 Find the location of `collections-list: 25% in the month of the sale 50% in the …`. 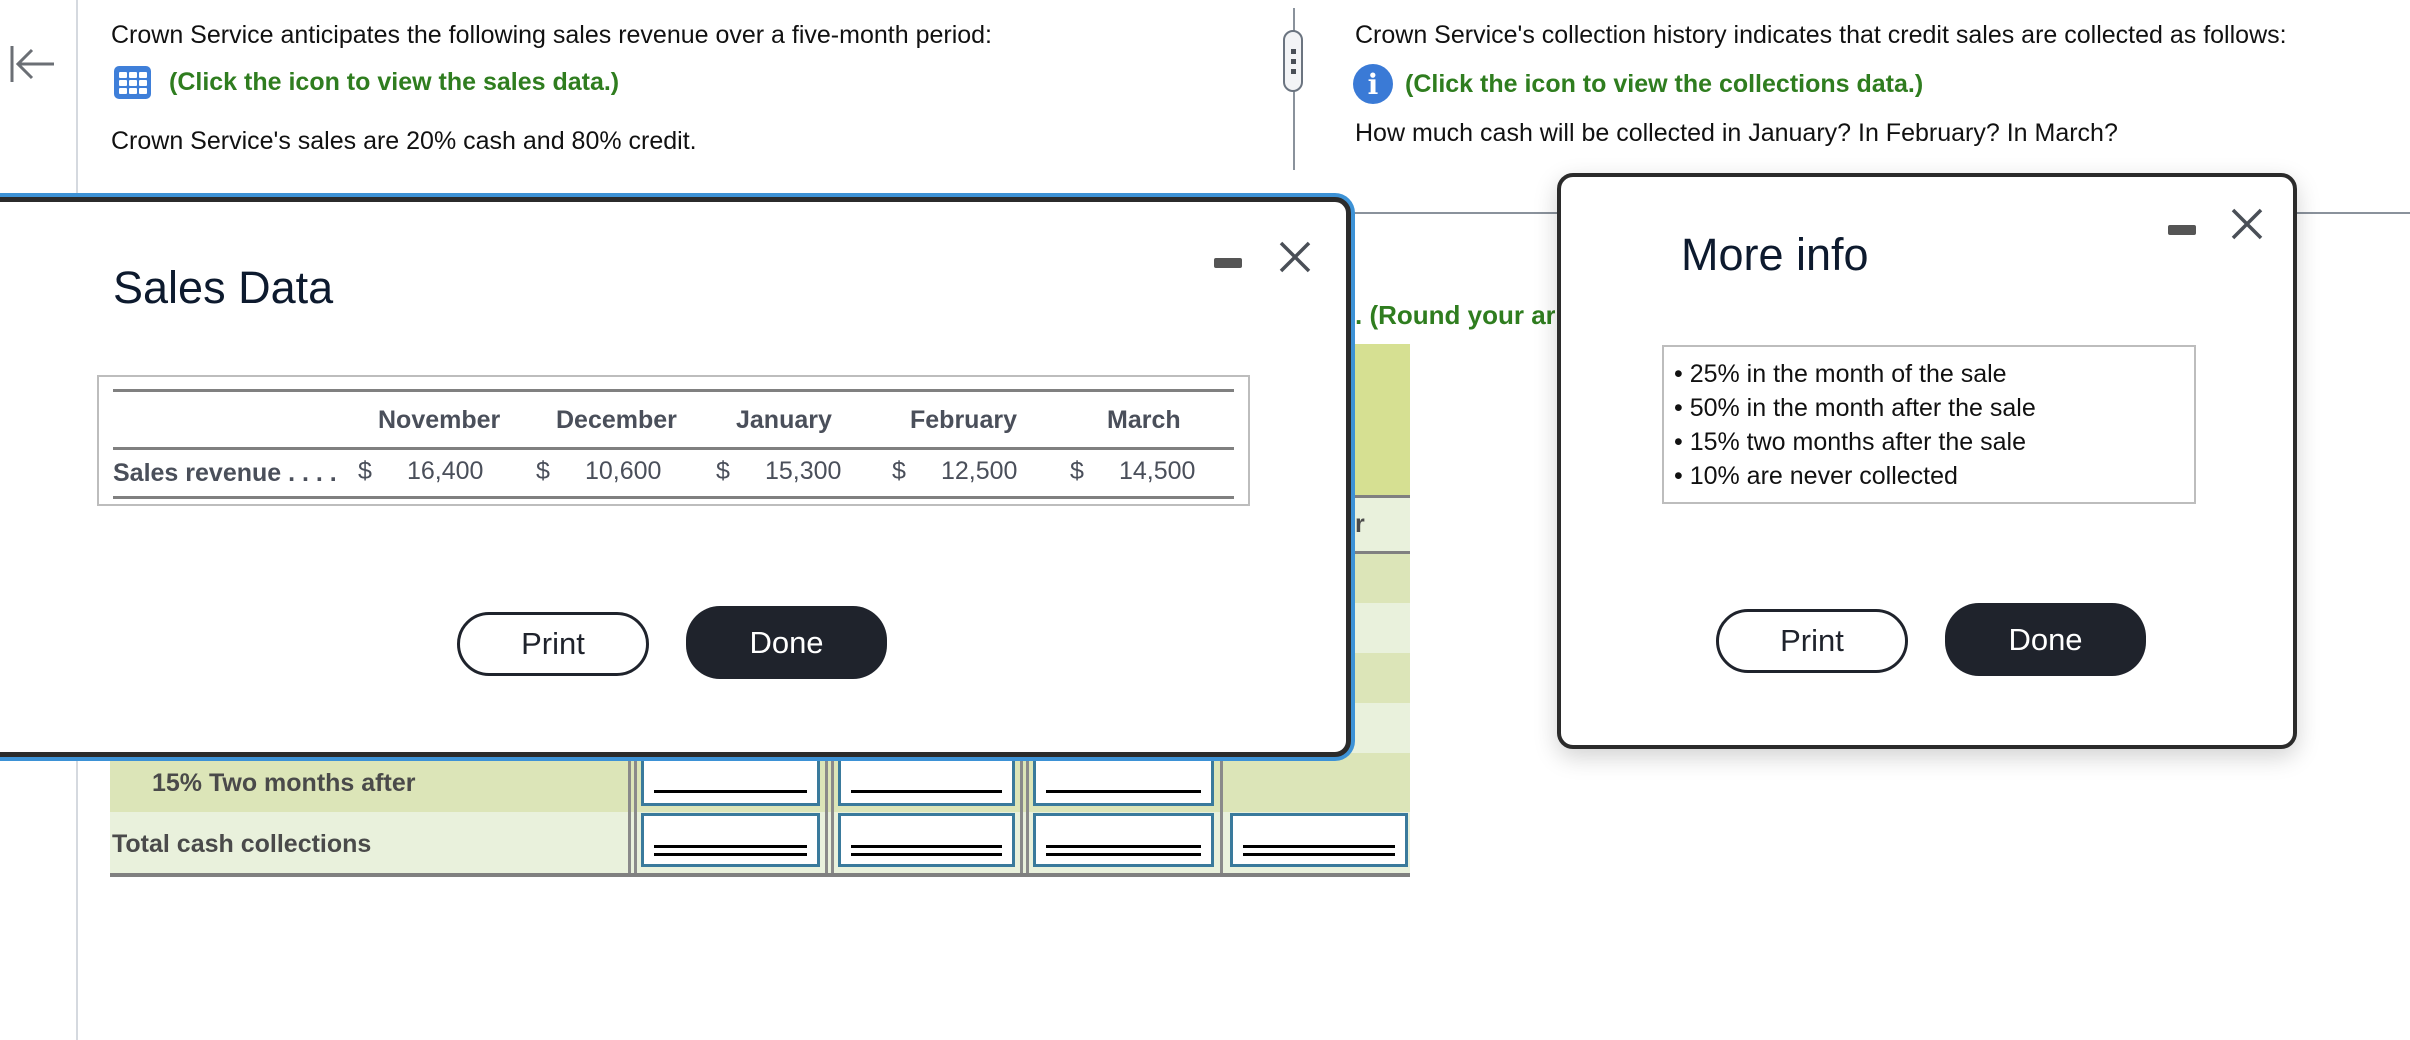

collections-list: 25% in the month of the sale 50% in the … is located at coordinates (1929, 420).